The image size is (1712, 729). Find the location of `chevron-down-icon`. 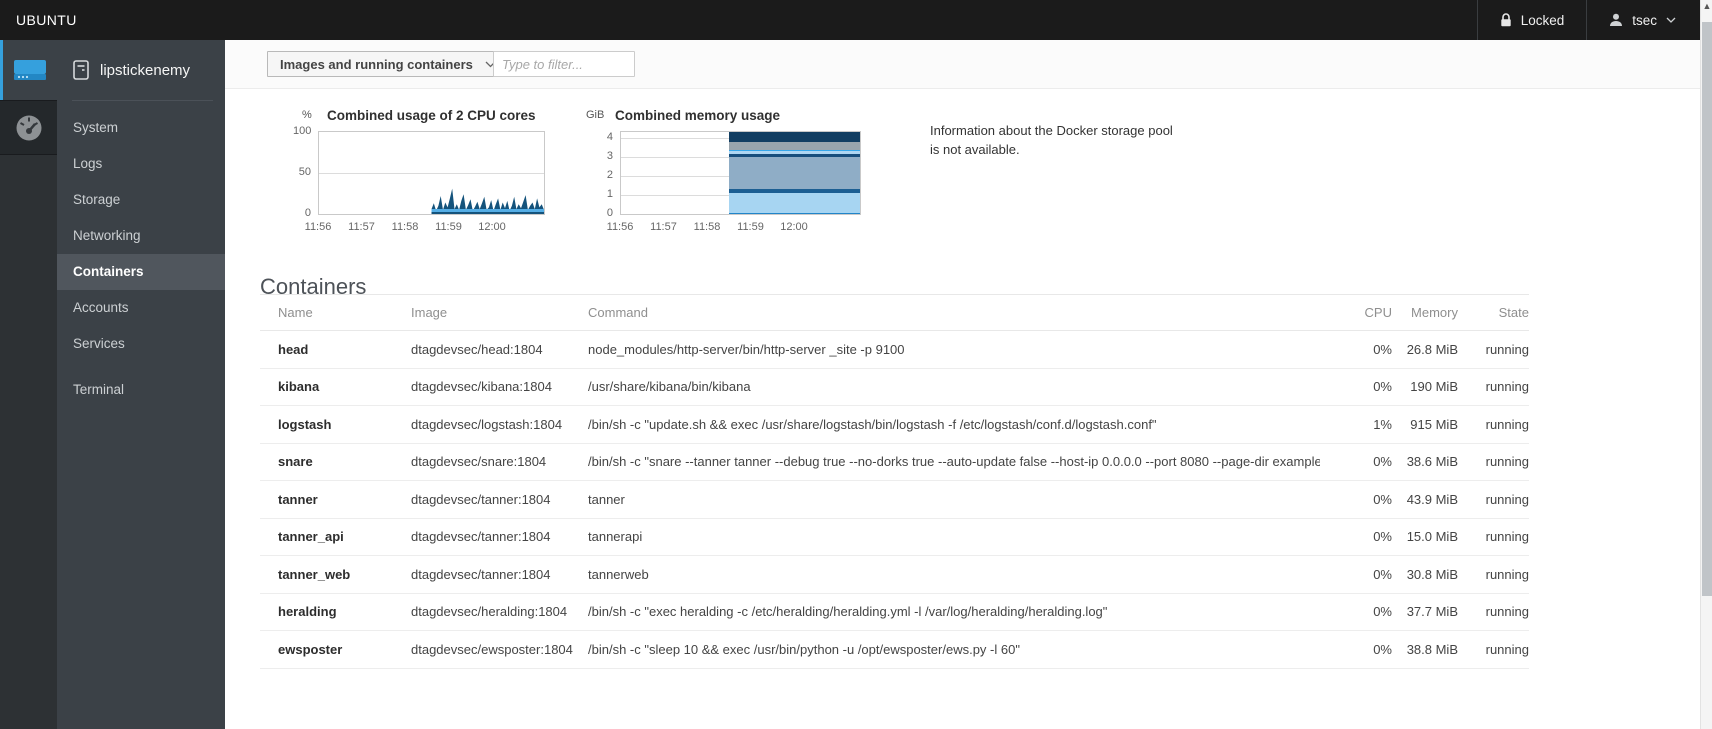

chevron-down-icon is located at coordinates (1671, 20).